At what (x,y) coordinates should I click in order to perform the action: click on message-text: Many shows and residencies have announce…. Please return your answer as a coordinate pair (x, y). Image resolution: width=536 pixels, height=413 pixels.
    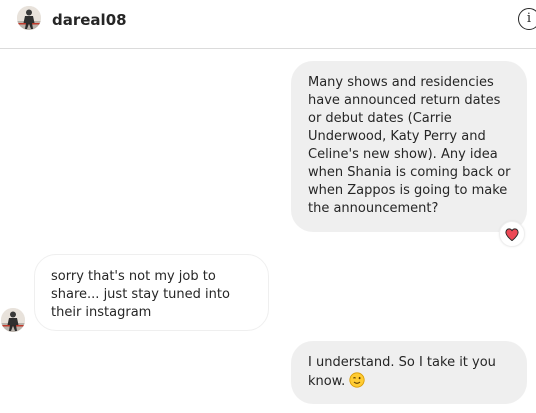
    Looking at the image, I should click on (409, 145).